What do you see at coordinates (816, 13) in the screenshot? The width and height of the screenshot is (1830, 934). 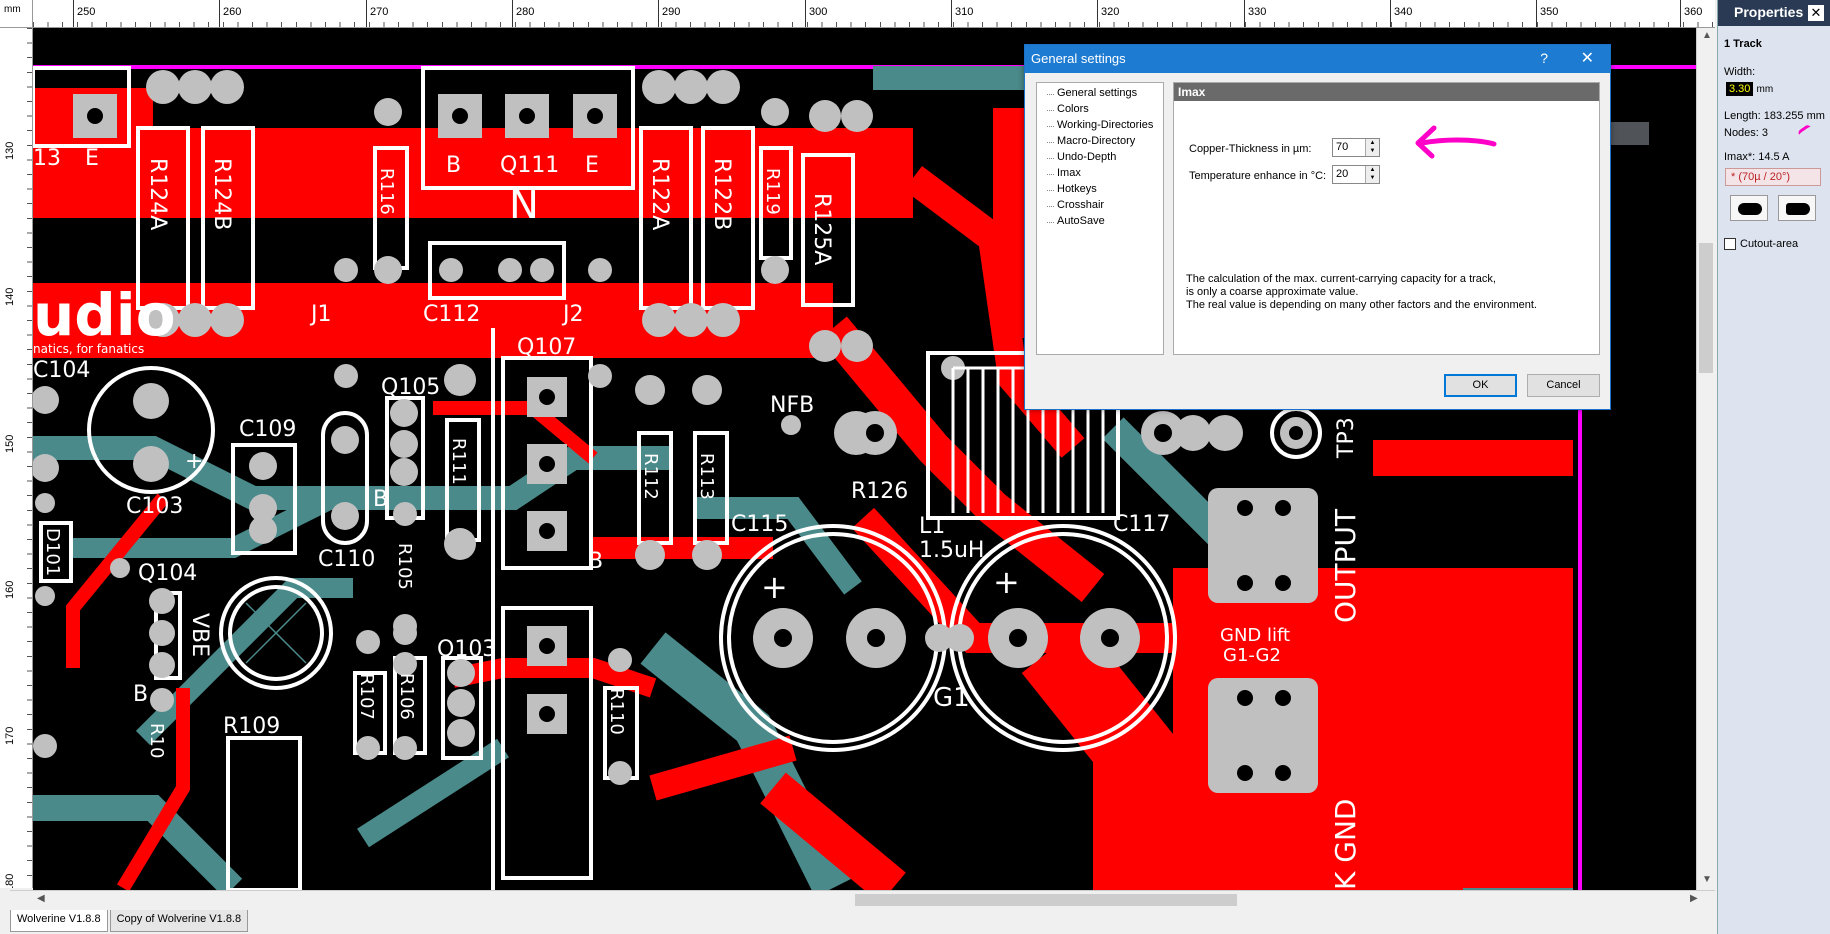 I see `ruler-tick: 300` at bounding box center [816, 13].